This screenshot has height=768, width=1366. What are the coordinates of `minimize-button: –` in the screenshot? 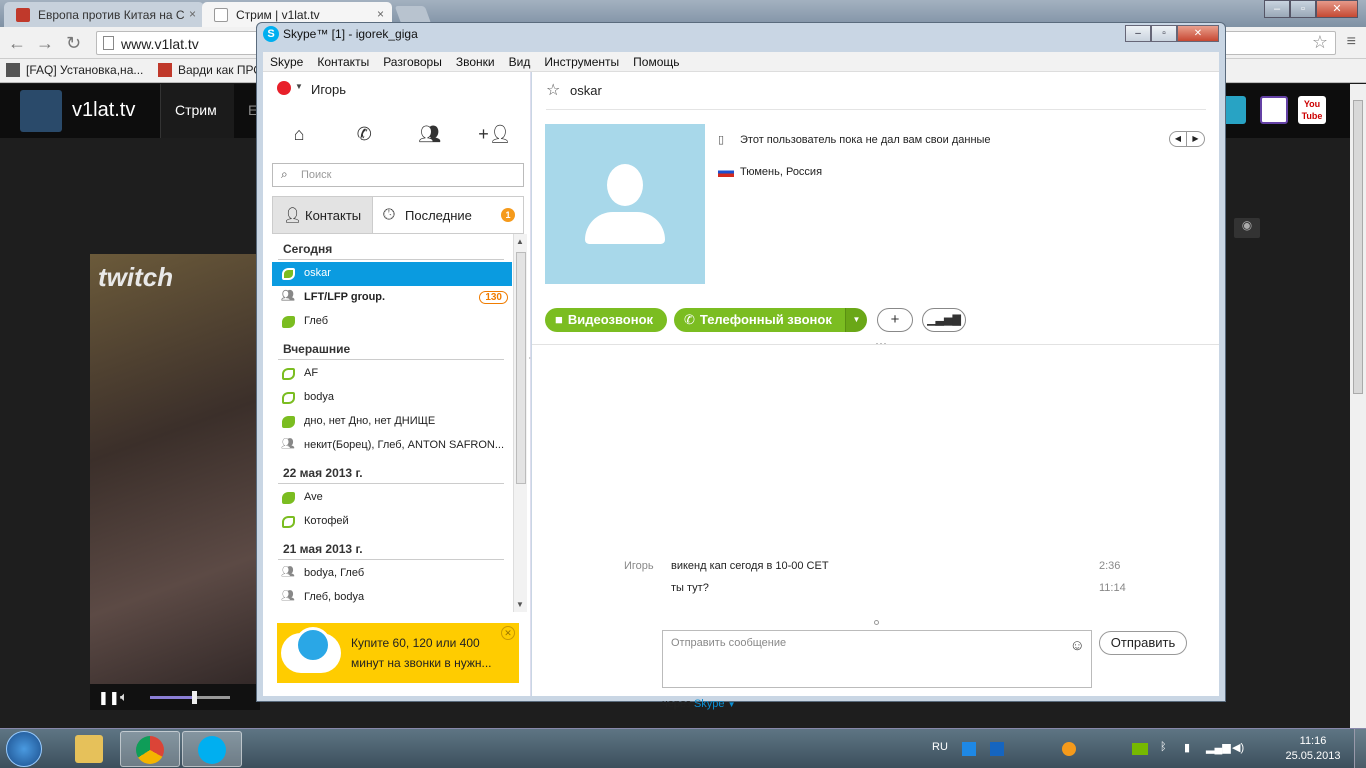 It's located at (1277, 9).